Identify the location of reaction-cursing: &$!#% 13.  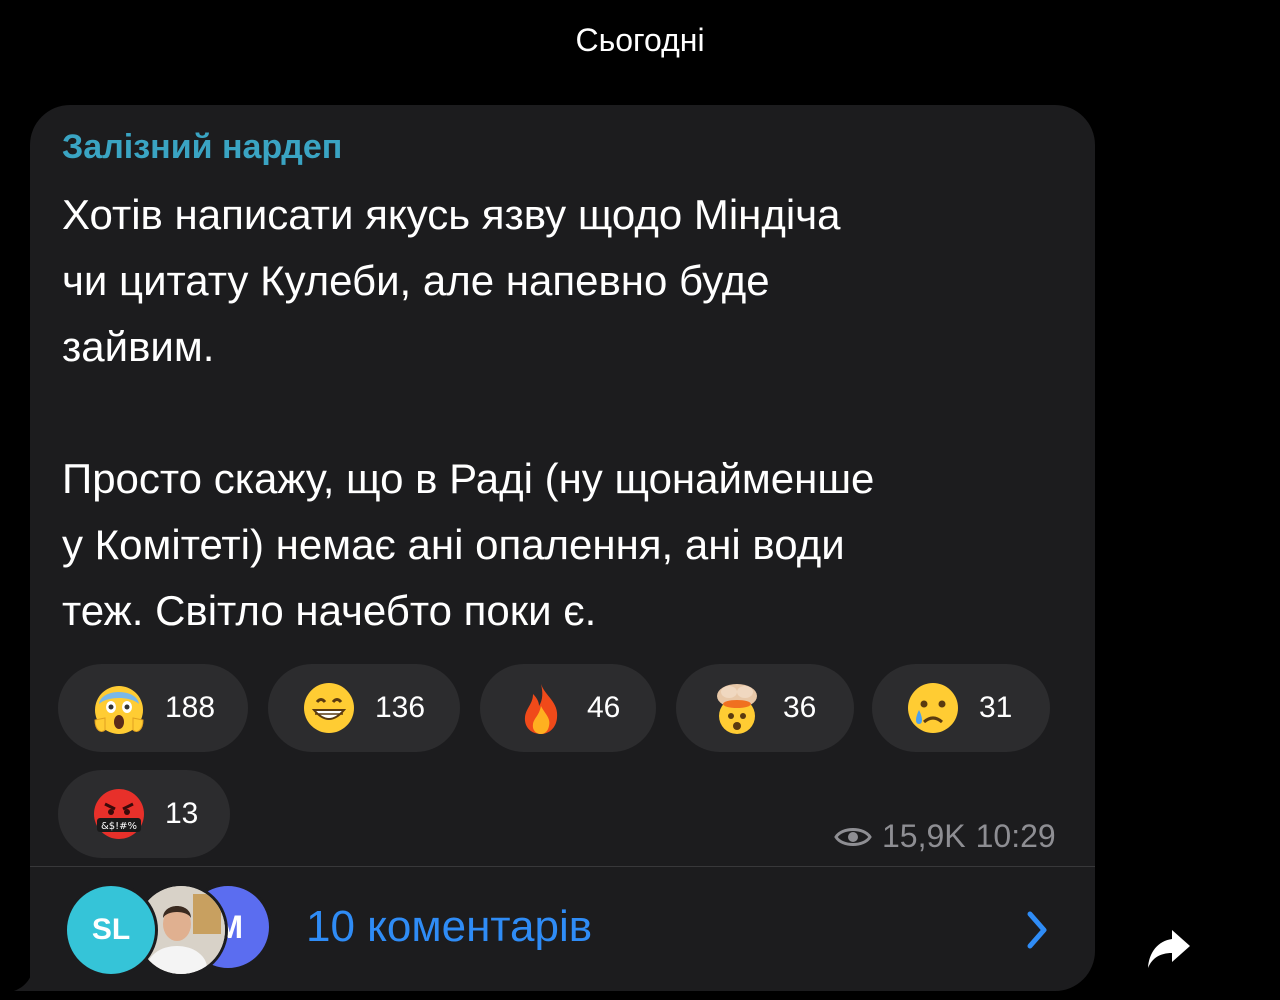
(144, 814).